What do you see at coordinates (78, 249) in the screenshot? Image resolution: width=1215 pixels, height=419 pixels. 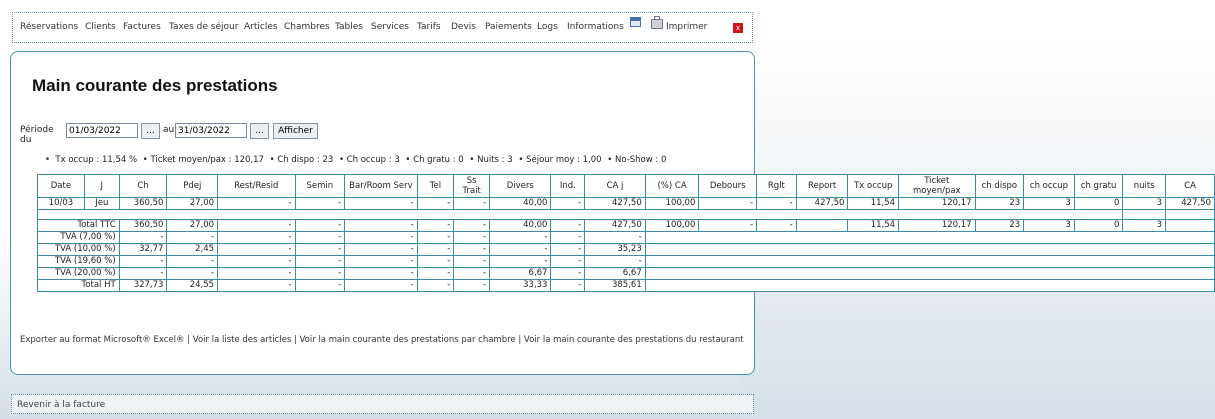 I see `table-cell: TVA (10,00 %)` at bounding box center [78, 249].